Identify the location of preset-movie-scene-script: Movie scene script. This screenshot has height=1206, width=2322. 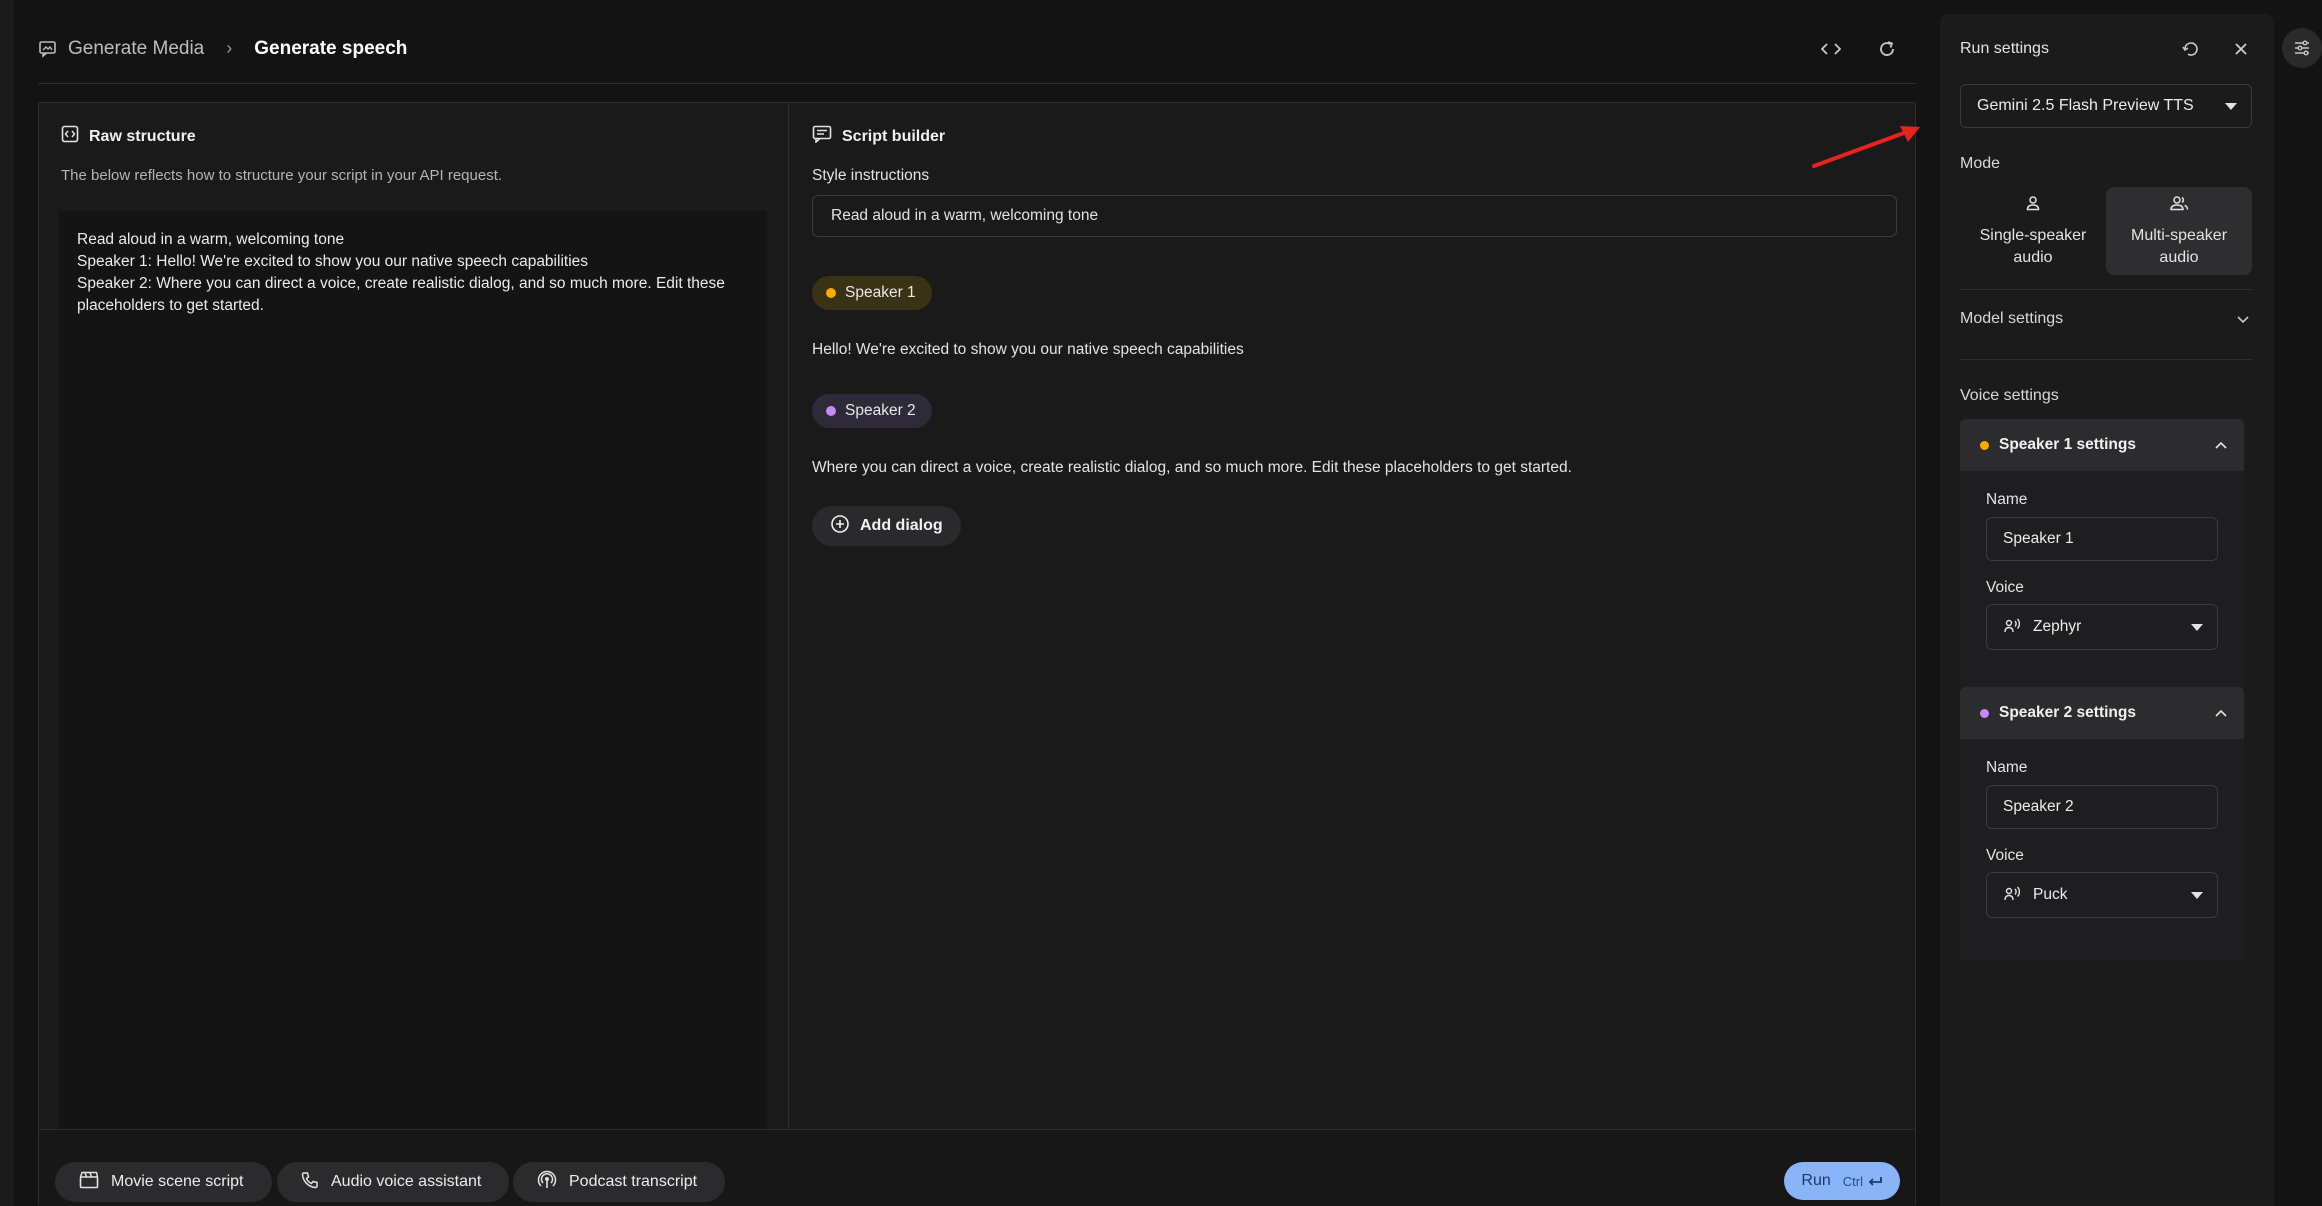
(163, 1182).